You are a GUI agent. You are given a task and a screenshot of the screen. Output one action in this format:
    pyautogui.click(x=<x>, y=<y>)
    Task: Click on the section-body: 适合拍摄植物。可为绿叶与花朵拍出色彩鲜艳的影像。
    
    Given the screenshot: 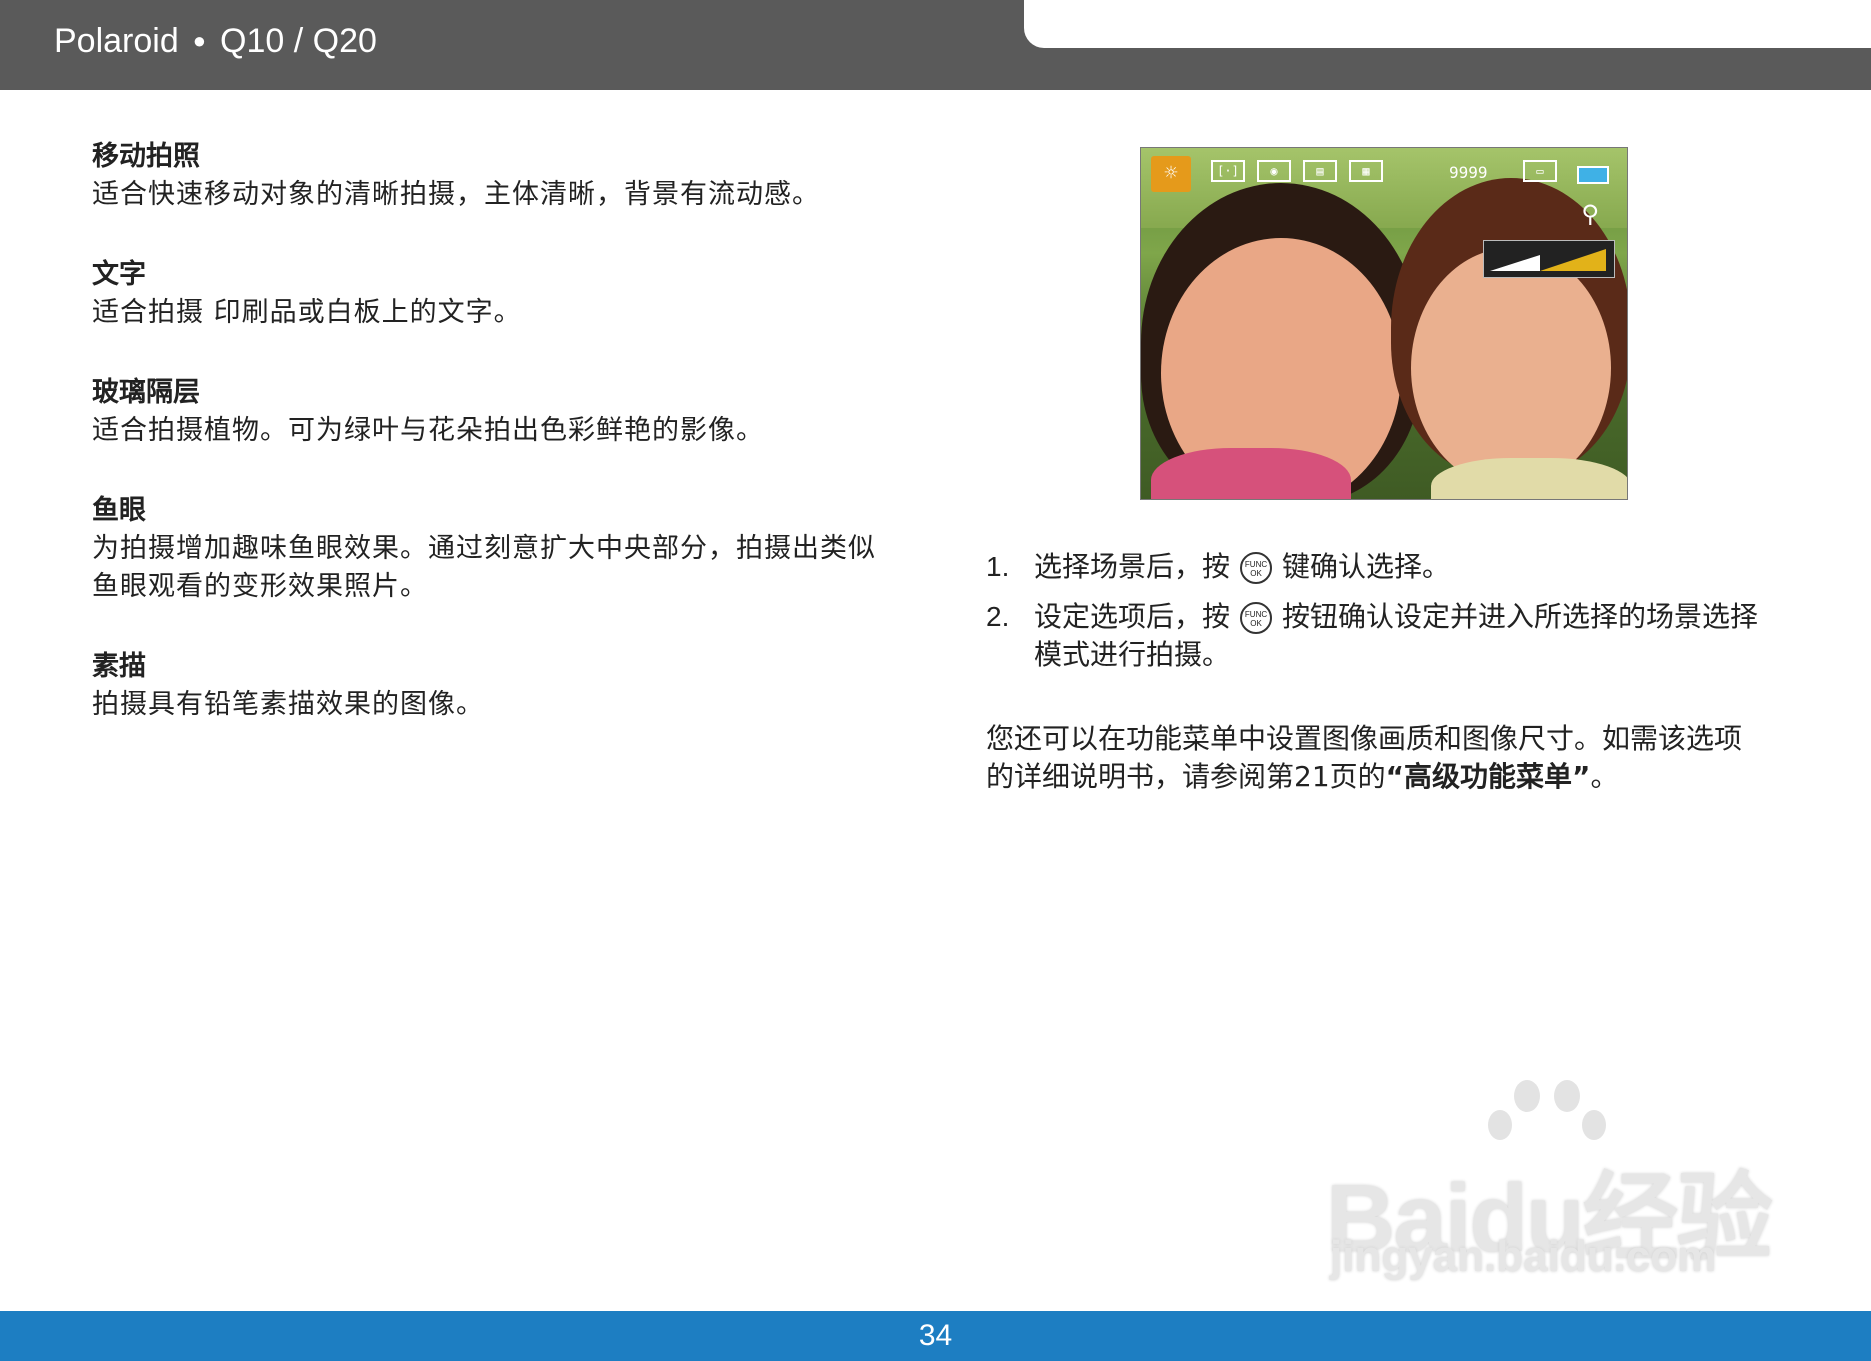 What is the action you would take?
    pyautogui.click(x=428, y=430)
    